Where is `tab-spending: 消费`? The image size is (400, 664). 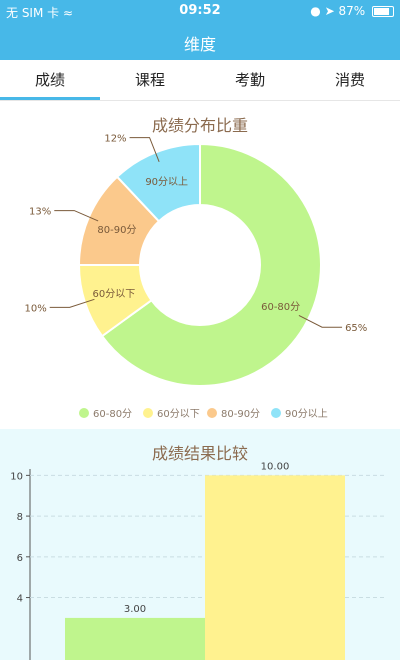 tab-spending: 消费 is located at coordinates (350, 80).